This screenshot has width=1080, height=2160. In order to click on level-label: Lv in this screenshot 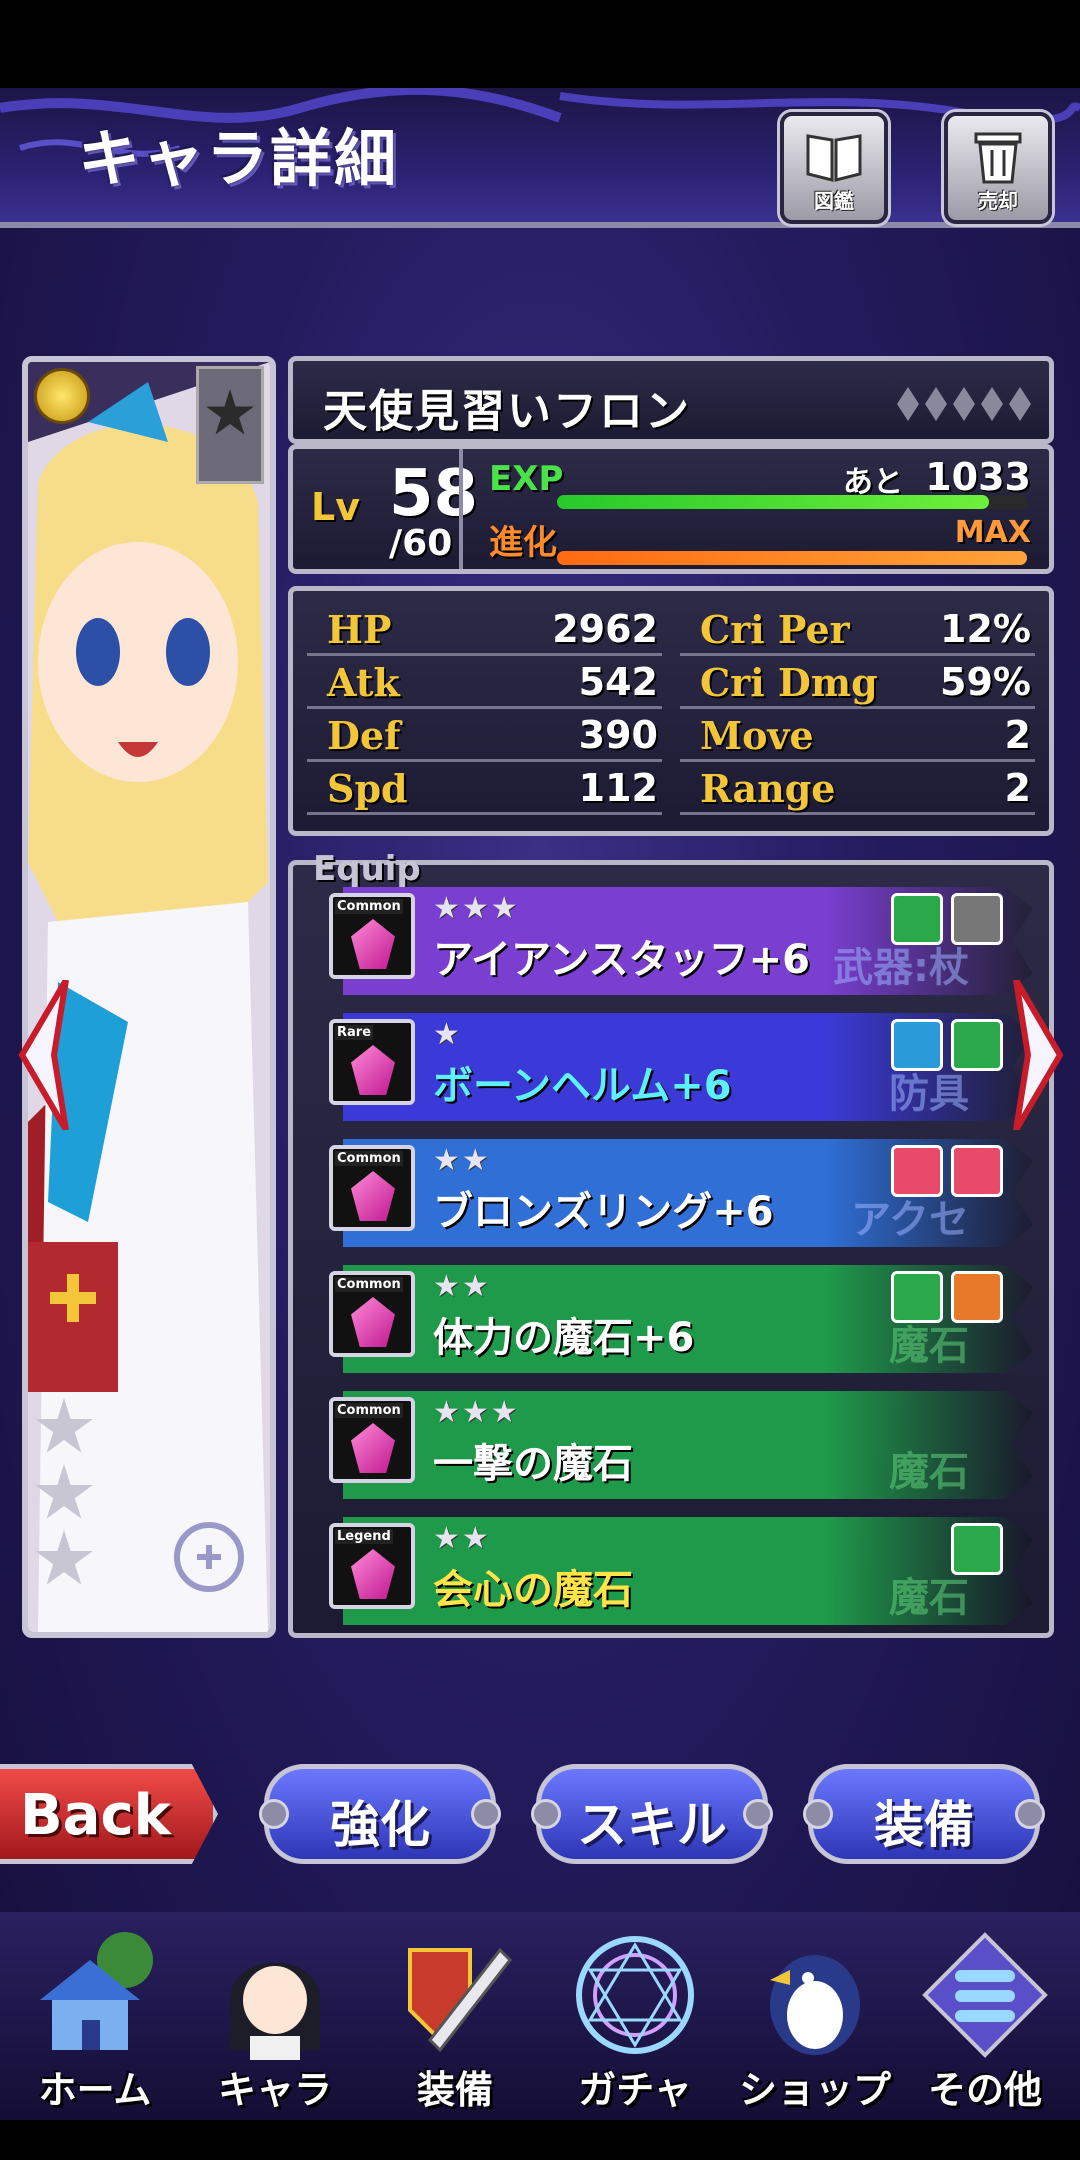, I will do `click(335, 507)`.